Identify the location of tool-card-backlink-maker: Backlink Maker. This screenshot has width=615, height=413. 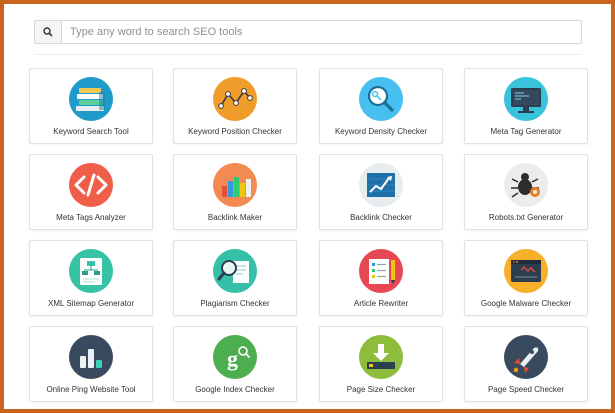
(235, 192).